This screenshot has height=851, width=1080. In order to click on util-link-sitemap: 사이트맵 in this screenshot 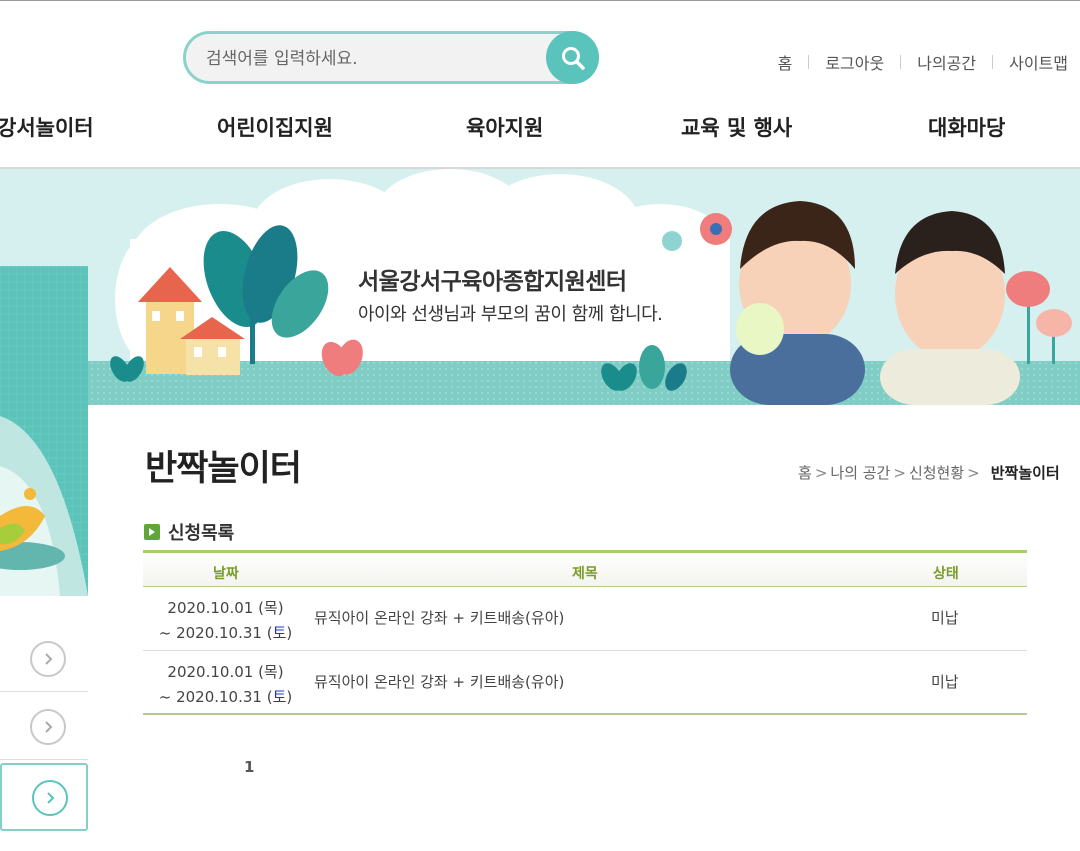, I will do `click(1038, 62)`.